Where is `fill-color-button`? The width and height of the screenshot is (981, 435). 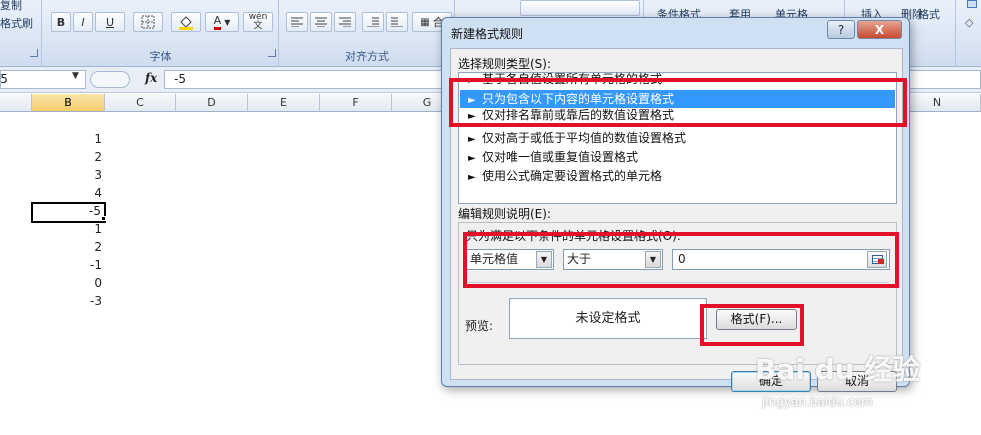
fill-color-button is located at coordinates (186, 22).